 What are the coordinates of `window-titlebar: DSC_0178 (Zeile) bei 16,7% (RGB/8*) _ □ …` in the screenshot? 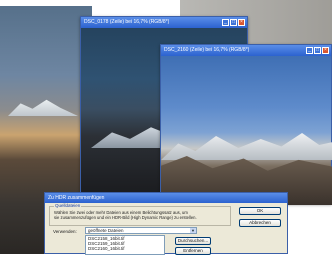 It's located at (164, 22).